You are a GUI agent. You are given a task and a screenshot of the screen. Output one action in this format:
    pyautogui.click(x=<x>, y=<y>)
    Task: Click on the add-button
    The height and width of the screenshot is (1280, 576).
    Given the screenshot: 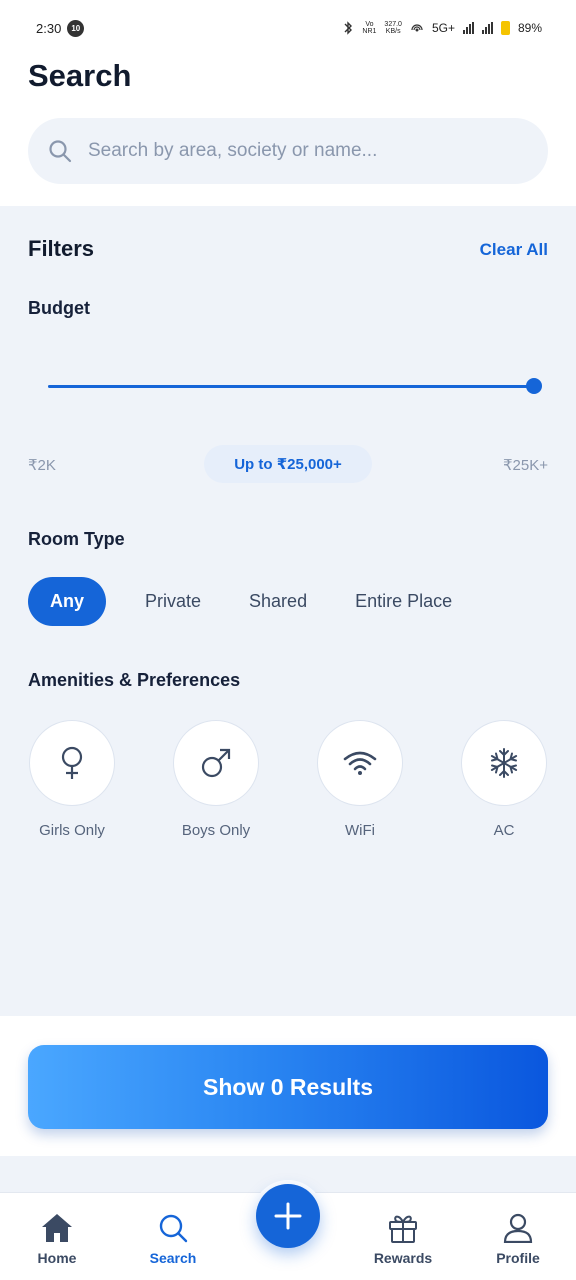 What is the action you would take?
    pyautogui.click(x=288, y=1216)
    